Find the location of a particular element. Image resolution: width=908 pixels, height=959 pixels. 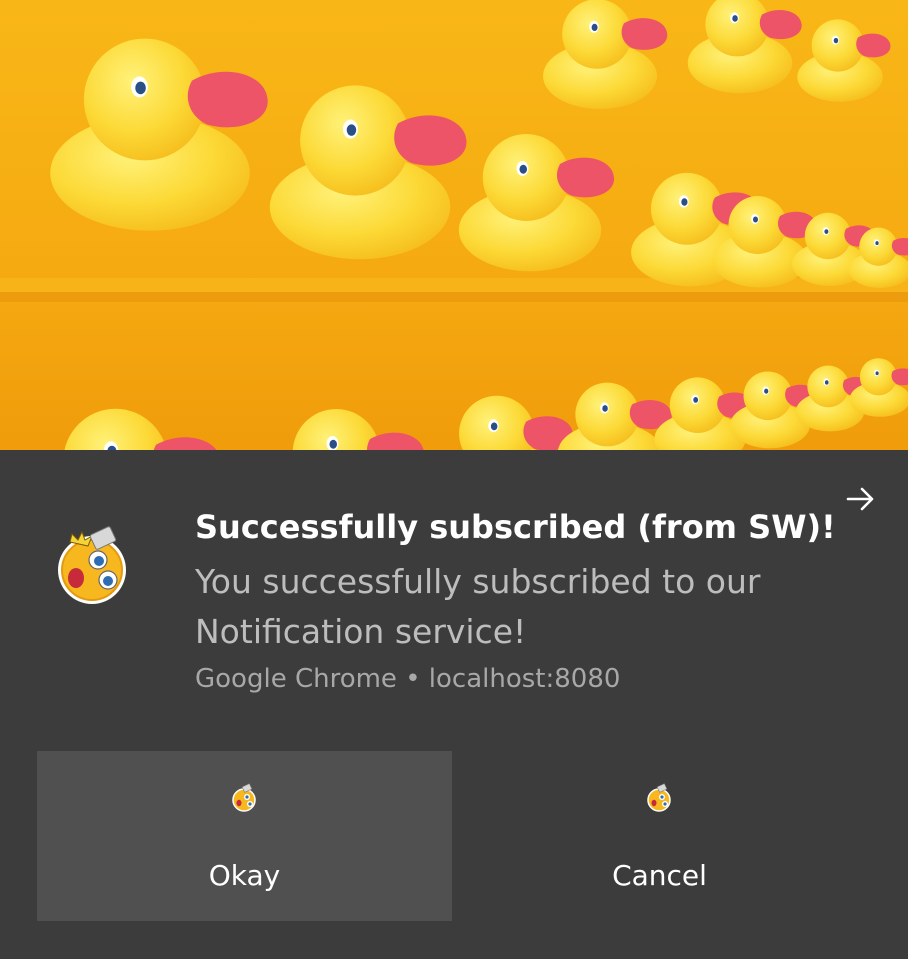

cancel-button-label: Cancel is located at coordinates (659, 875).